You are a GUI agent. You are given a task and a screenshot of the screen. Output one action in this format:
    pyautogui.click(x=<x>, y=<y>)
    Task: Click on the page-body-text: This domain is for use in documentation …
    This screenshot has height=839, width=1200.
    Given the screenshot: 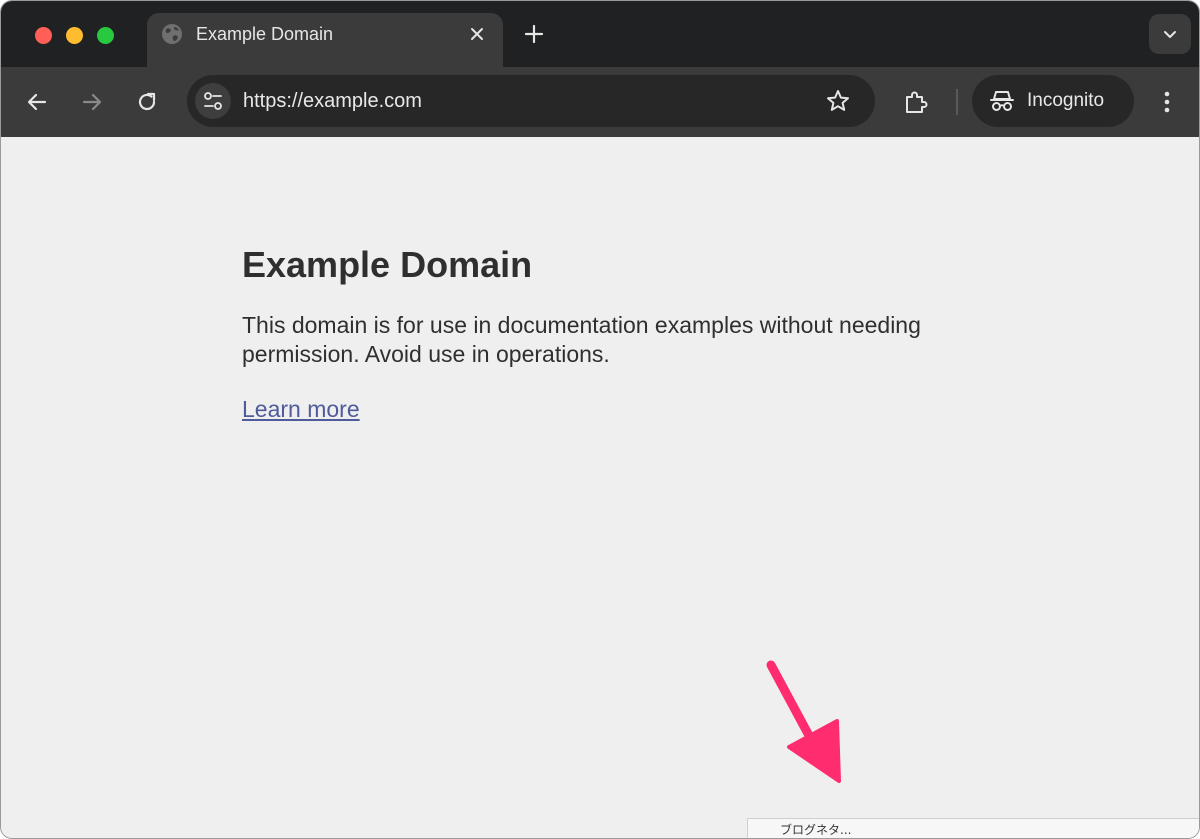 What is the action you would take?
    pyautogui.click(x=581, y=339)
    